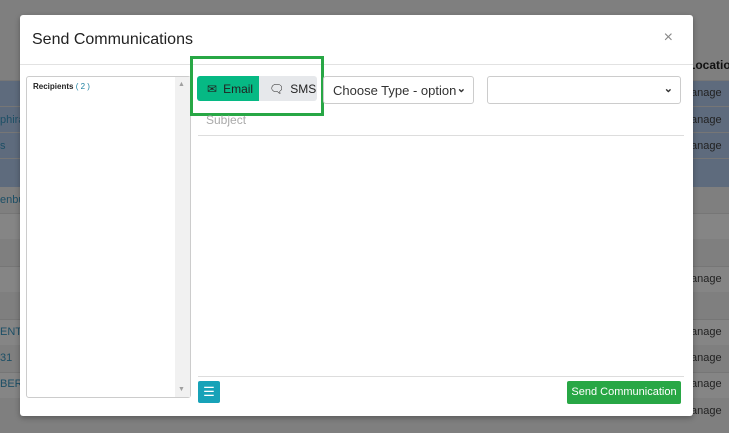 The width and height of the screenshot is (729, 433). Describe the element at coordinates (112, 39) in the screenshot. I see `modal-title: Send Communications` at that location.